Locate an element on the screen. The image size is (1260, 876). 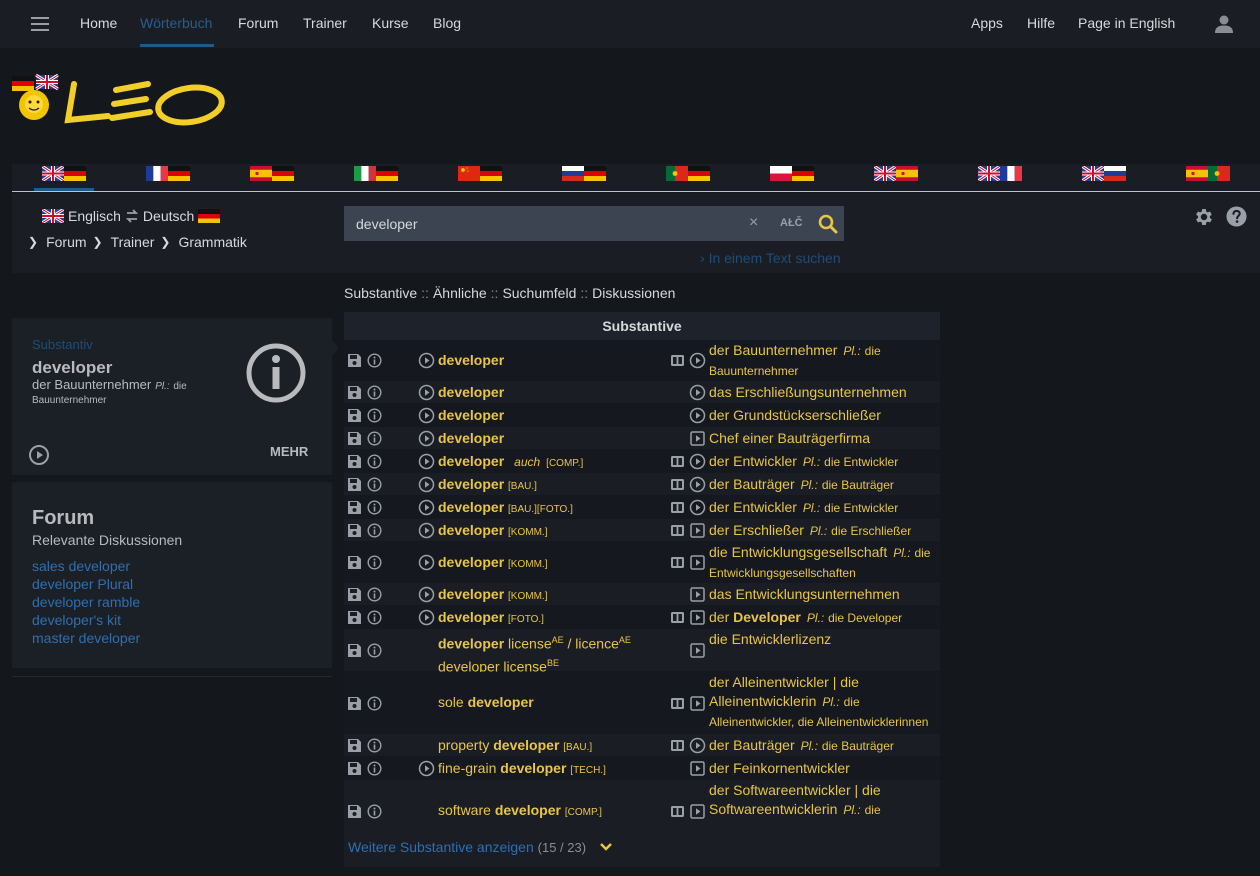
nav-blog: Blog is located at coordinates (447, 23).